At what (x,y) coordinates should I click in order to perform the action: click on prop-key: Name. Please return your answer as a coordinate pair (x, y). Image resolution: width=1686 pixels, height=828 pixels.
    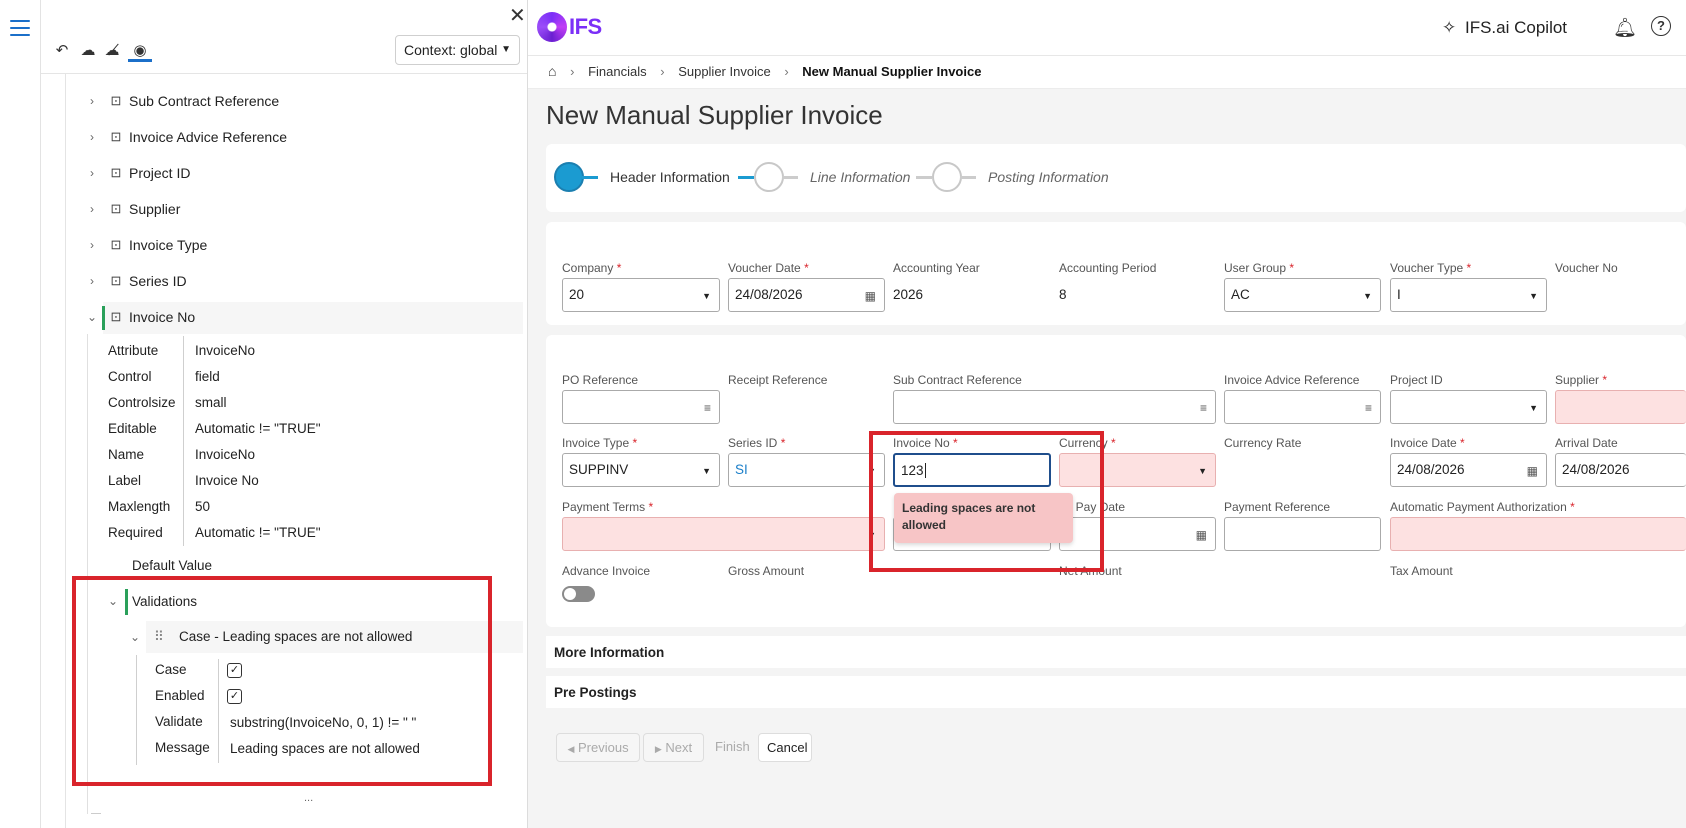
    Looking at the image, I should click on (126, 454).